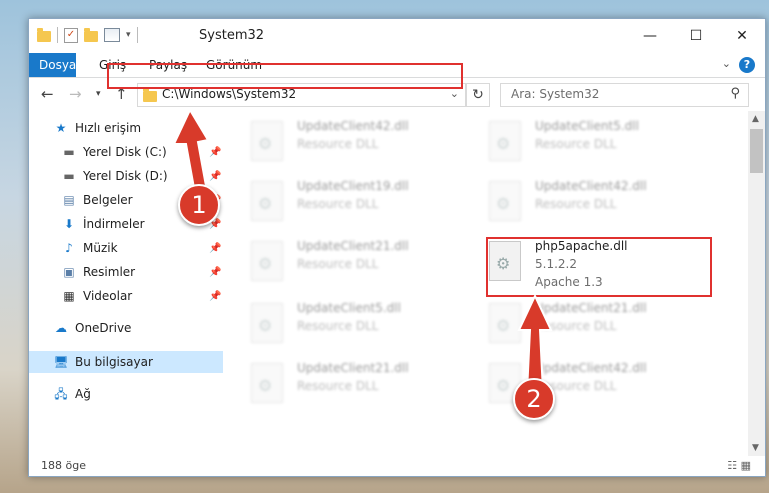 This screenshot has width=769, height=493. I want to click on sidebar-item-label: Videolar, so click(108, 296).